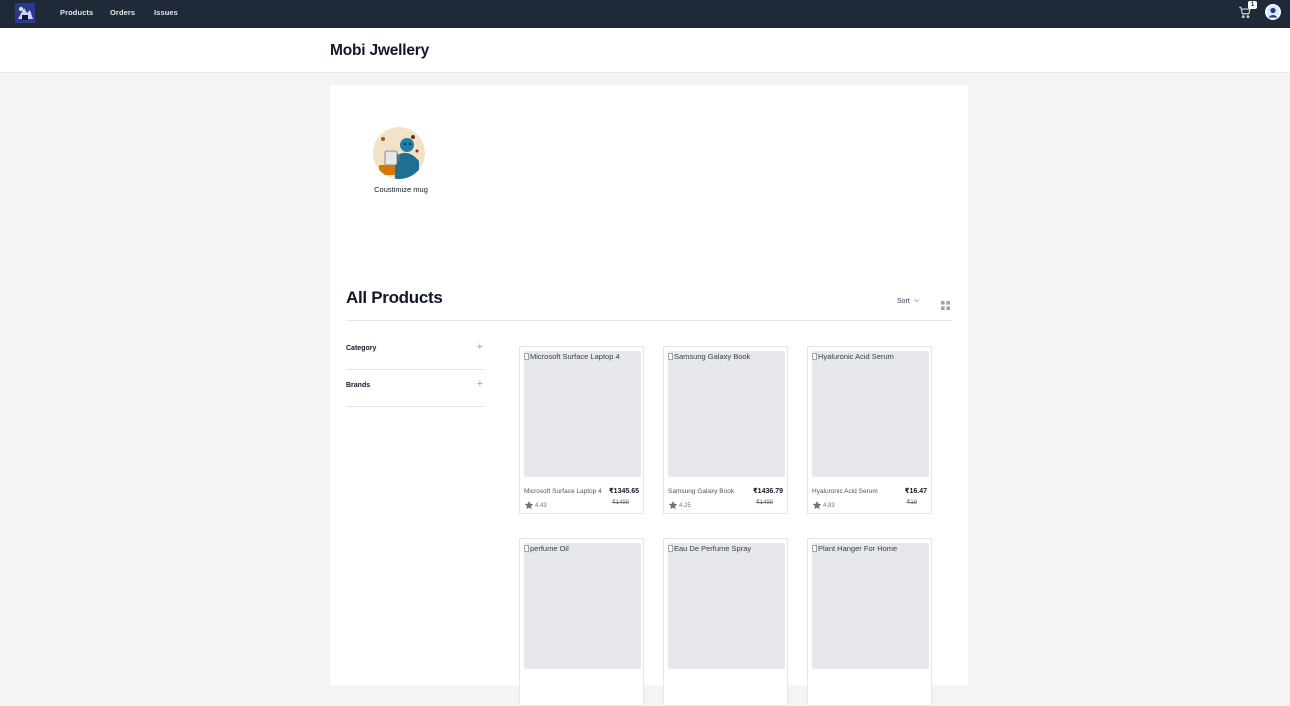 The image size is (1290, 706). Describe the element at coordinates (401, 189) in the screenshot. I see `category-label: Coustimize mug` at that location.